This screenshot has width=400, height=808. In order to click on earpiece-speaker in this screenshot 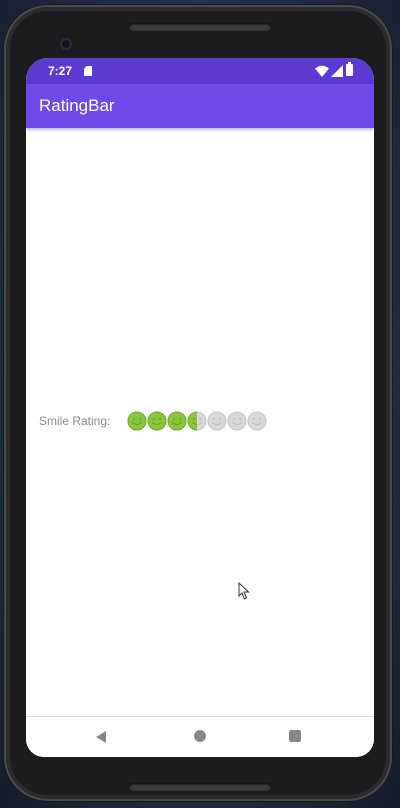, I will do `click(200, 27)`.